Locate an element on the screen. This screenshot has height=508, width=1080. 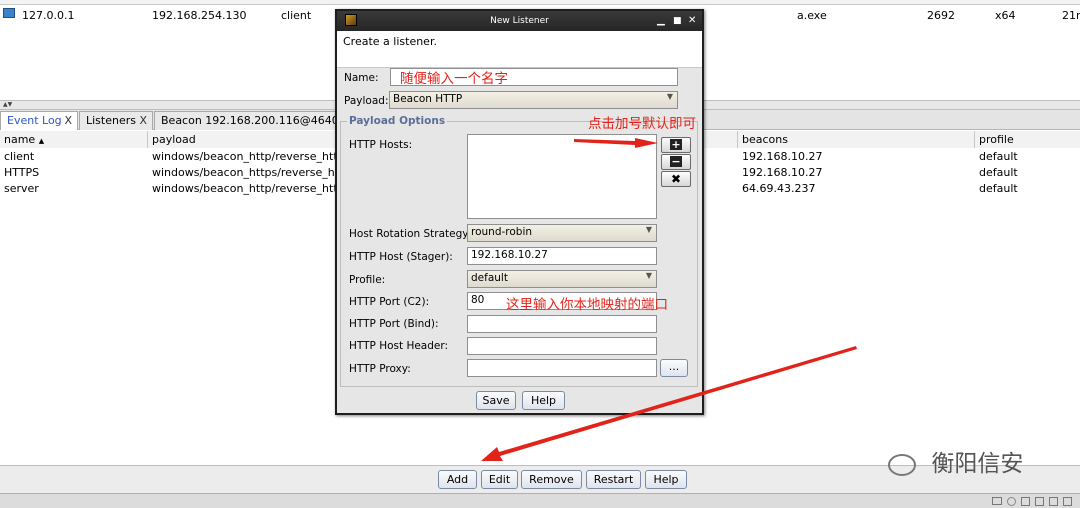
watermark-text: 衡阳信安 is located at coordinates (977, 464).